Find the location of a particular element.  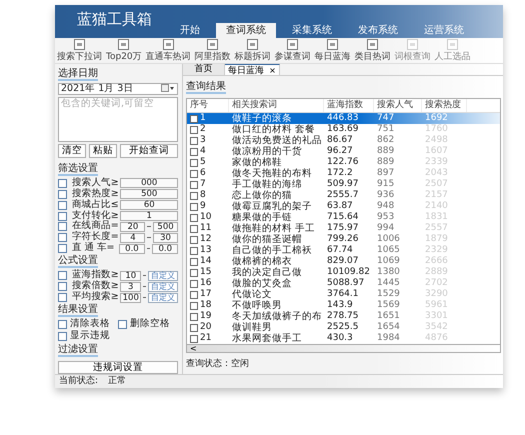

value-field: 10 is located at coordinates (131, 275).